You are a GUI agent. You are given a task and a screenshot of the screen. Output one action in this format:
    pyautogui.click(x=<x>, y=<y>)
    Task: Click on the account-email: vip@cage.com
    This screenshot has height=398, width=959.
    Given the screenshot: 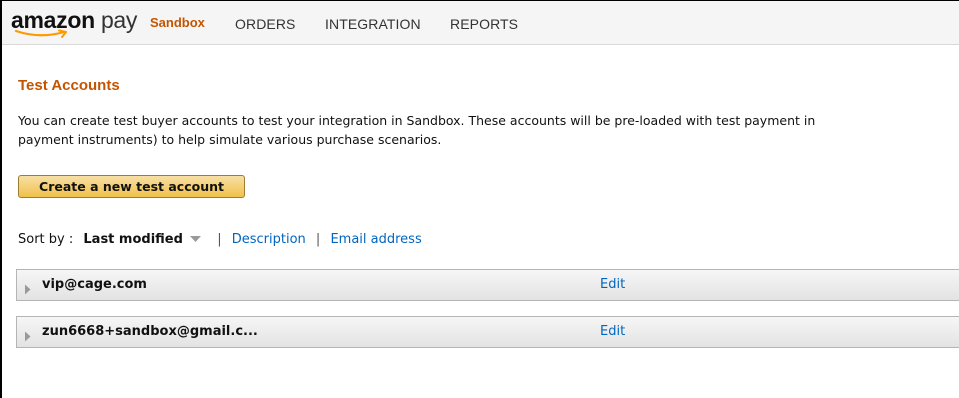 What is the action you would take?
    pyautogui.click(x=94, y=284)
    